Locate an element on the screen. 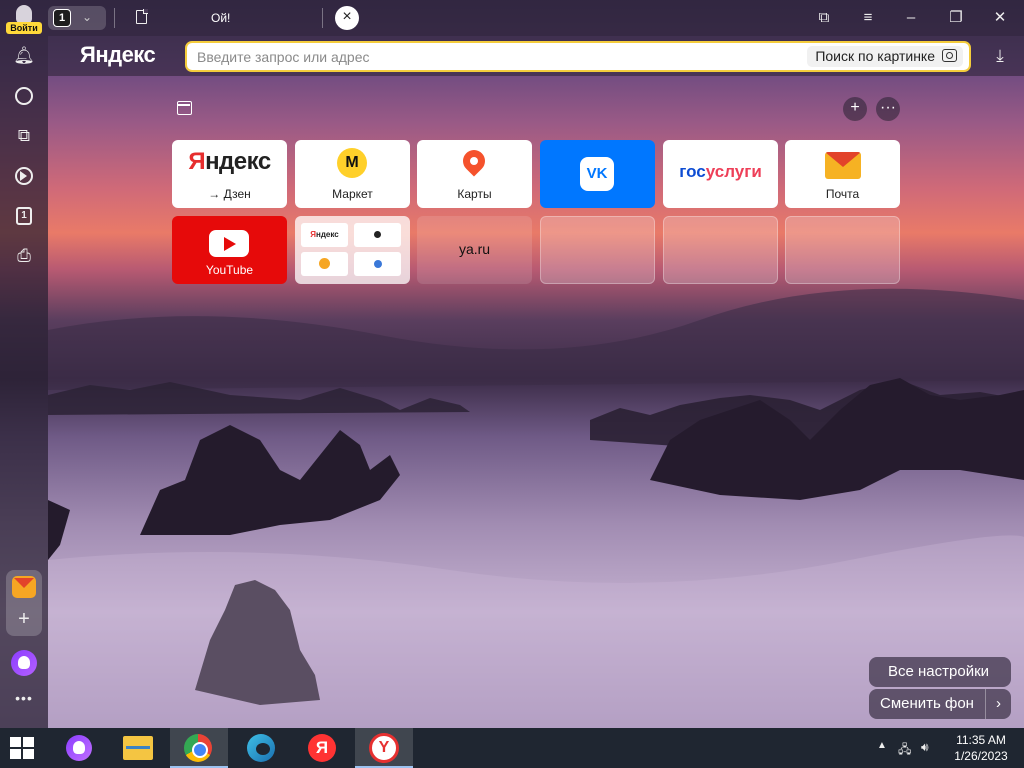 The image size is (1024, 768). tile-youtube: YouTube is located at coordinates (229, 250).